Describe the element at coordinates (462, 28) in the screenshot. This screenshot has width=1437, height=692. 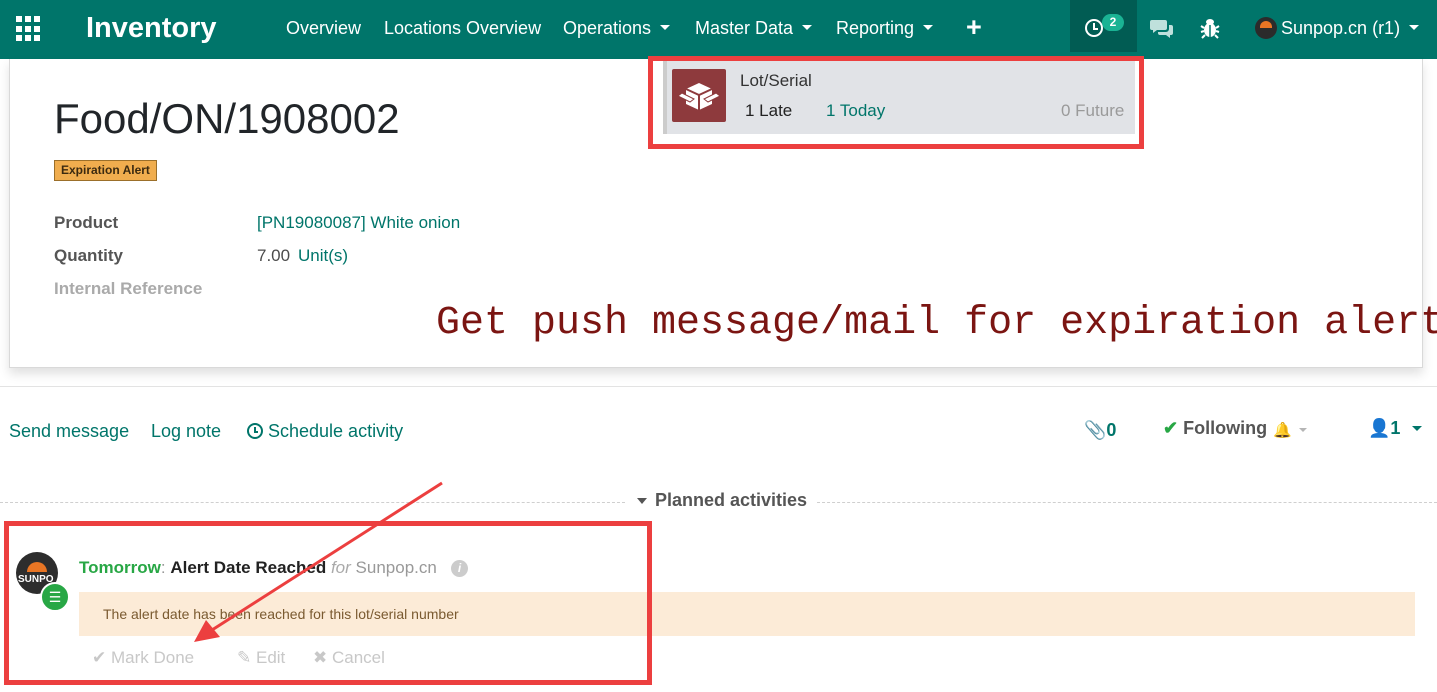
I see `nav-locations-overview: Locations Overview` at that location.